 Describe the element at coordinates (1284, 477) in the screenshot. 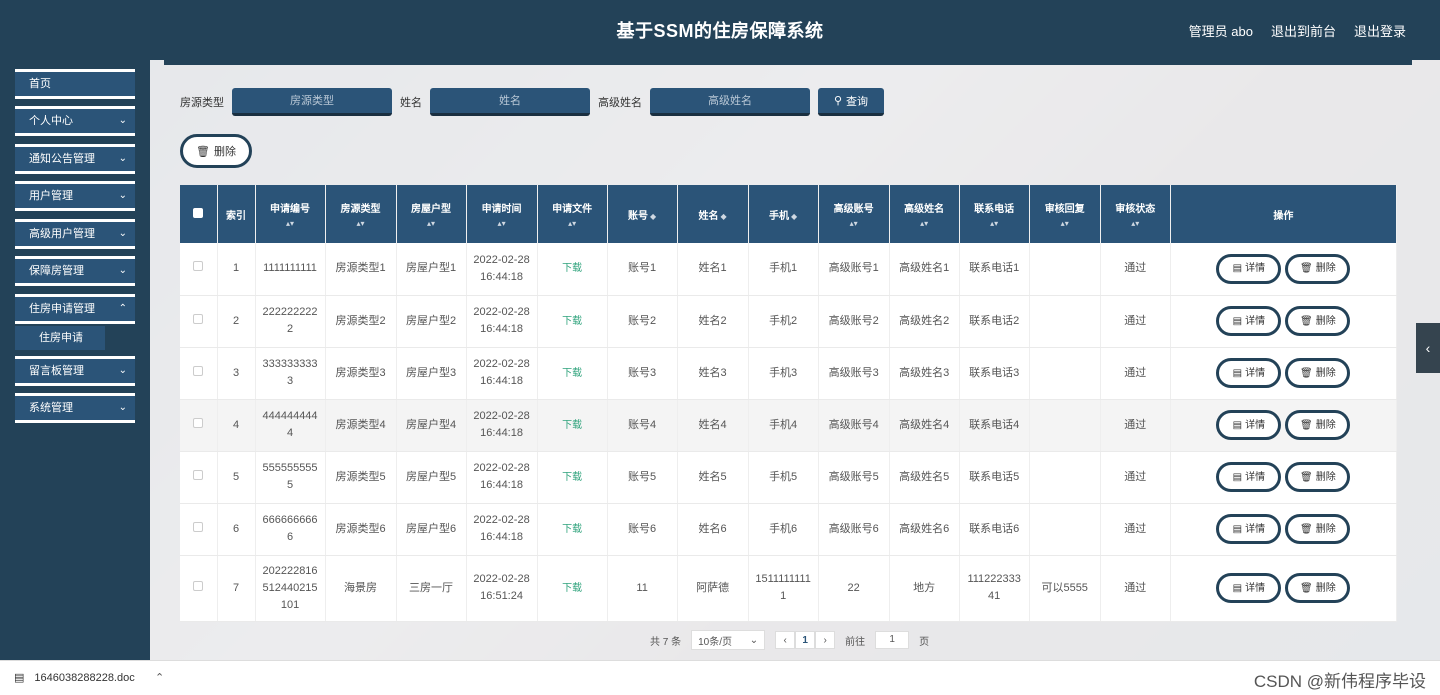

I see `cell-actions: ▤ 详情 🗑 删除` at that location.